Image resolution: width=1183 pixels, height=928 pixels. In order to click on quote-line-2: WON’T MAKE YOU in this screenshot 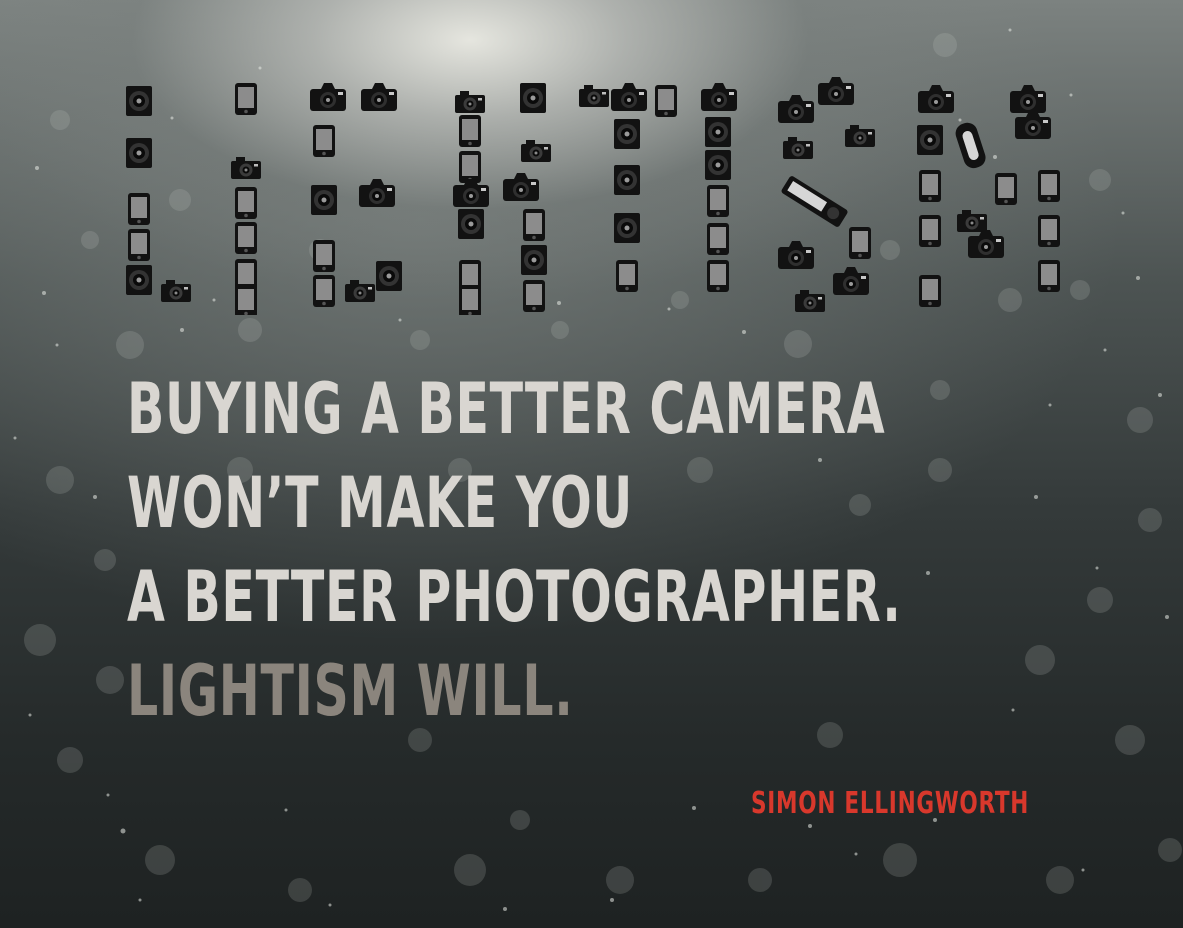, I will do `click(380, 503)`.